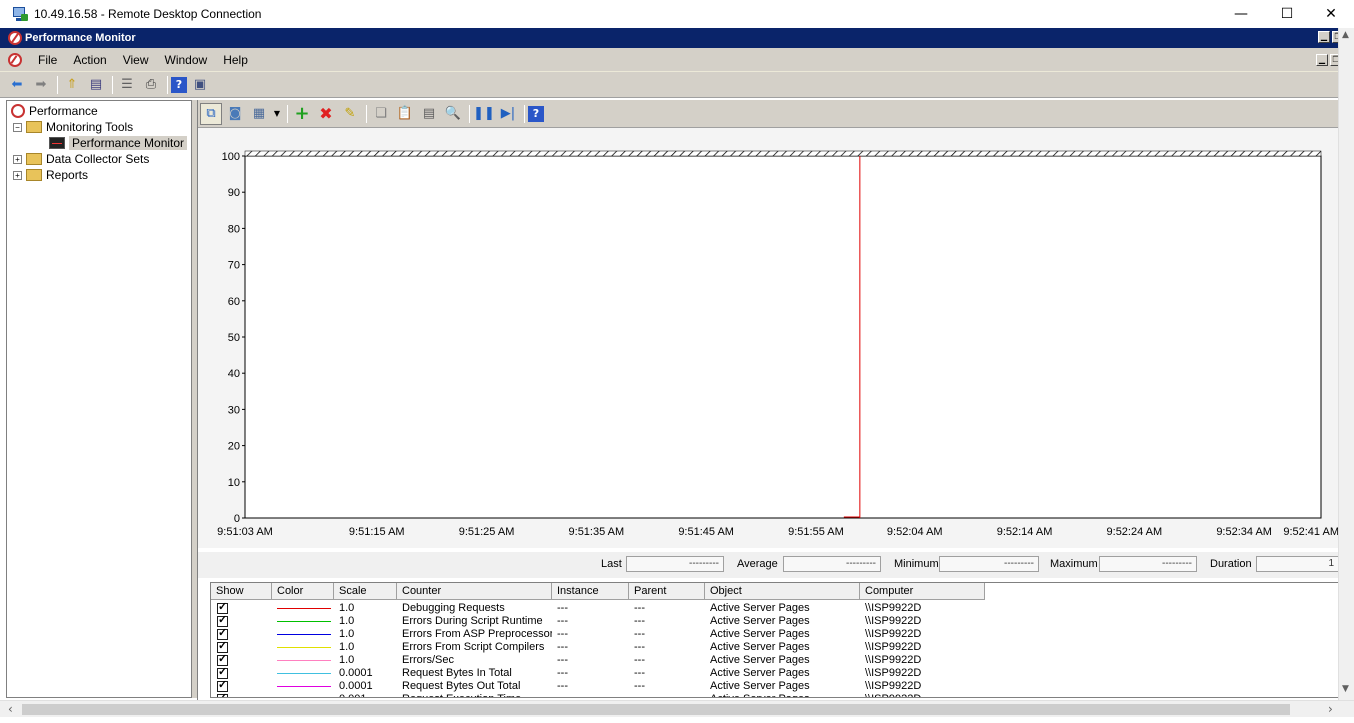 The height and width of the screenshot is (723, 1354). What do you see at coordinates (17, 127) in the screenshot?
I see `collapse-icon: −` at bounding box center [17, 127].